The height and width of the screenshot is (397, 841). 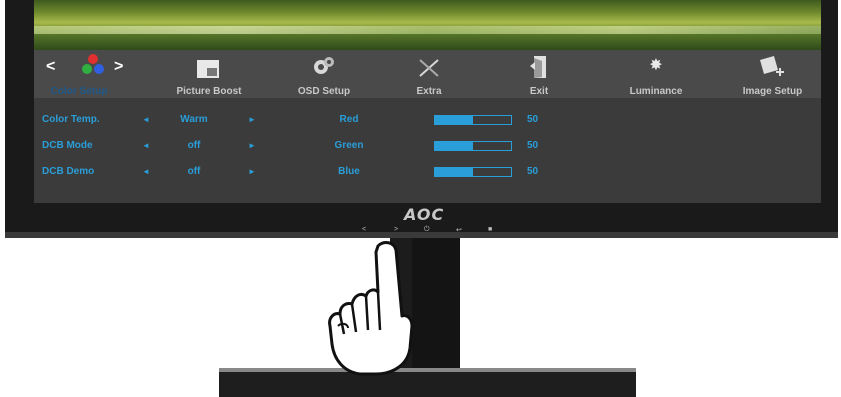 What do you see at coordinates (473, 146) in the screenshot?
I see `green-slider` at bounding box center [473, 146].